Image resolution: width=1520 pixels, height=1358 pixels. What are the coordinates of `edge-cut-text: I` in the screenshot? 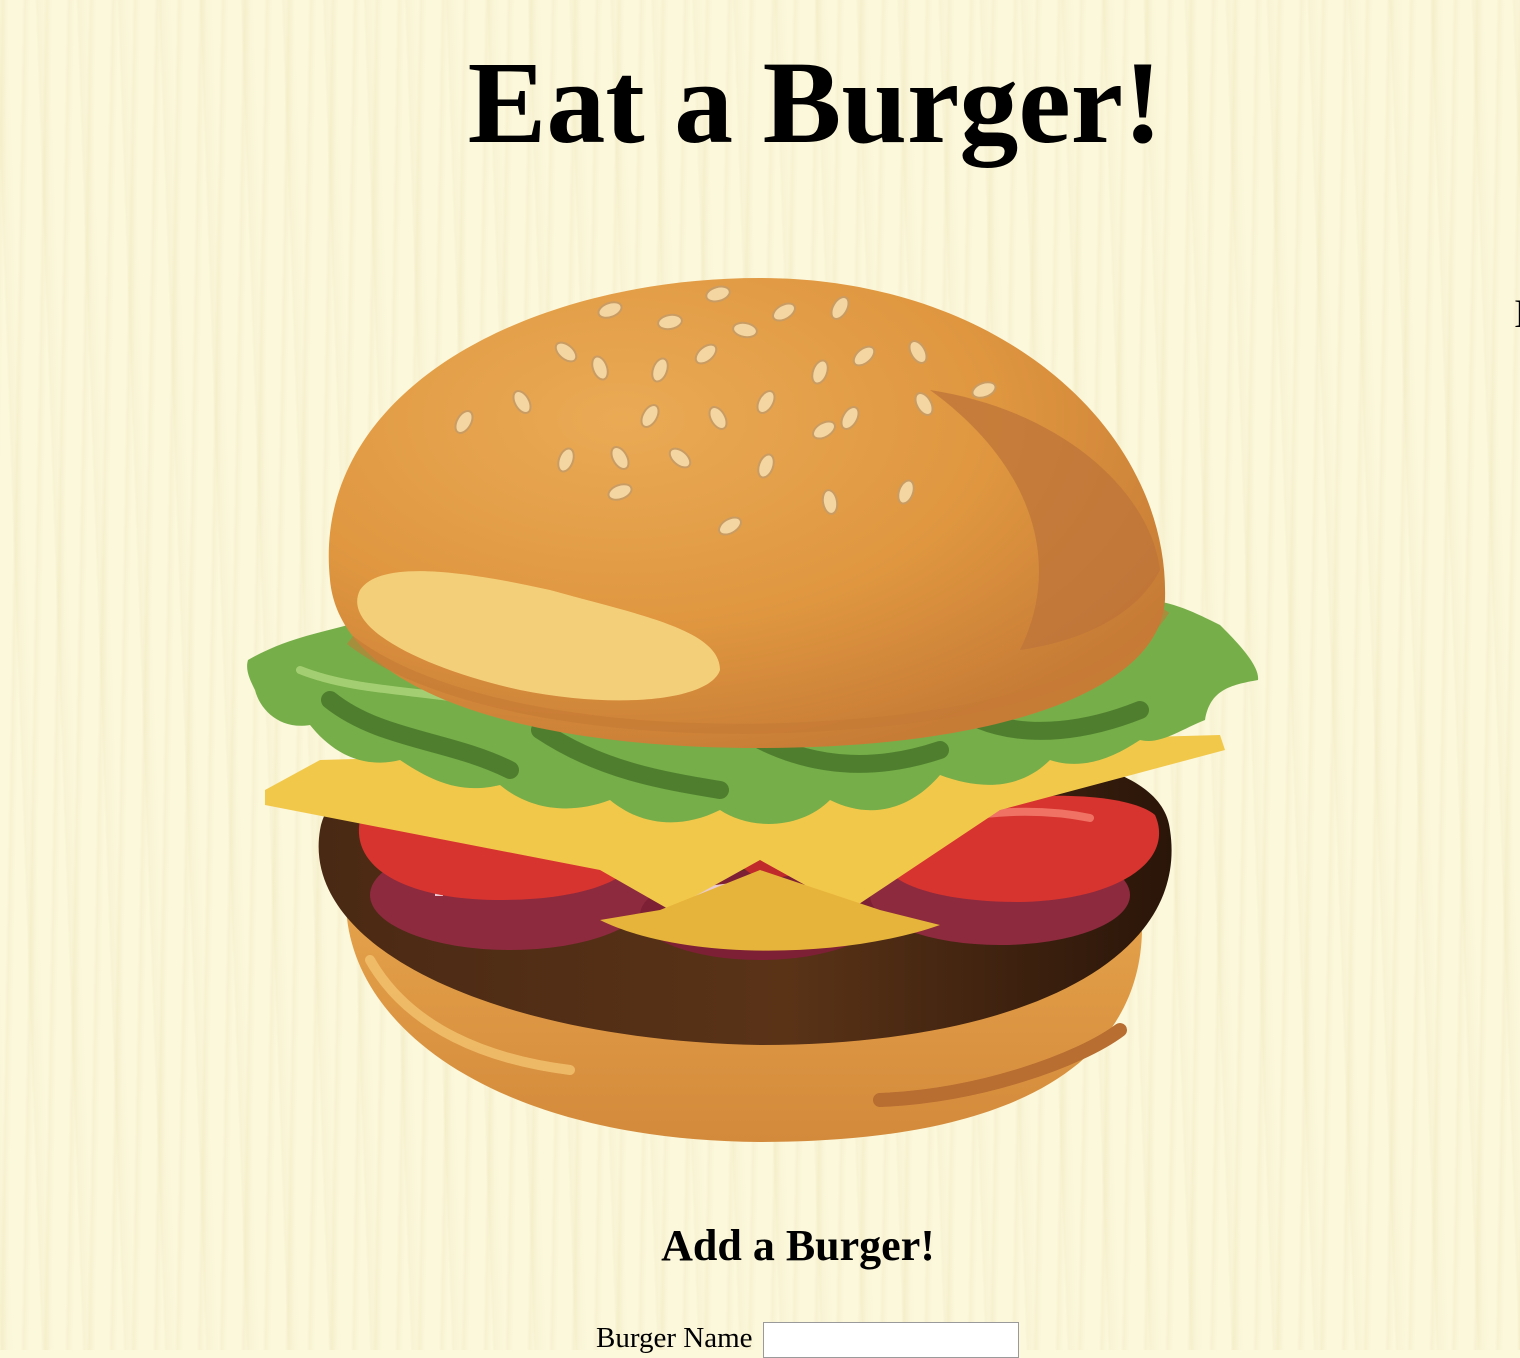 It's located at (1517, 314).